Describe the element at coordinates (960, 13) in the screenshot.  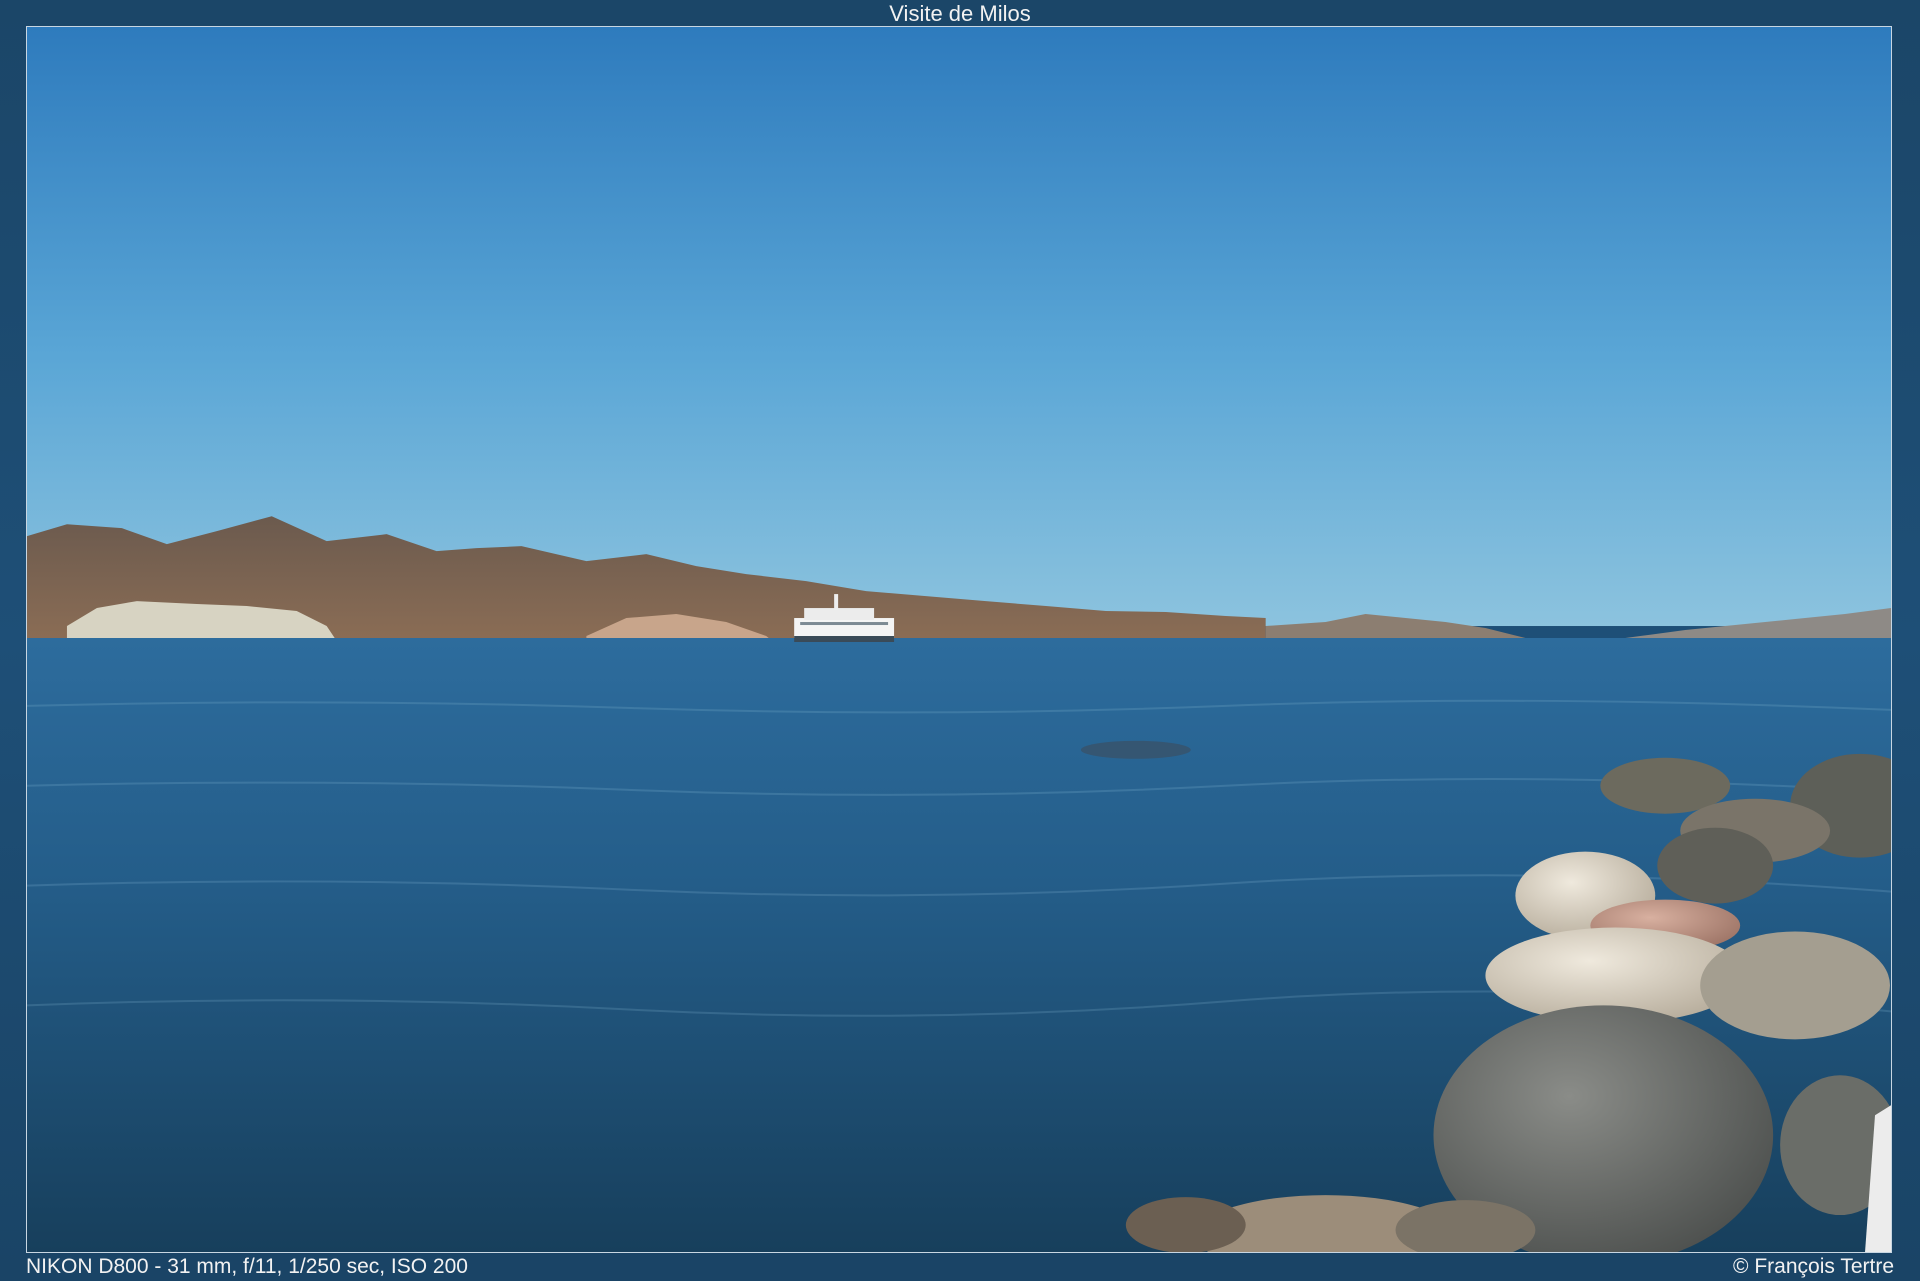
I see `photo-title: Visite de Milos` at that location.